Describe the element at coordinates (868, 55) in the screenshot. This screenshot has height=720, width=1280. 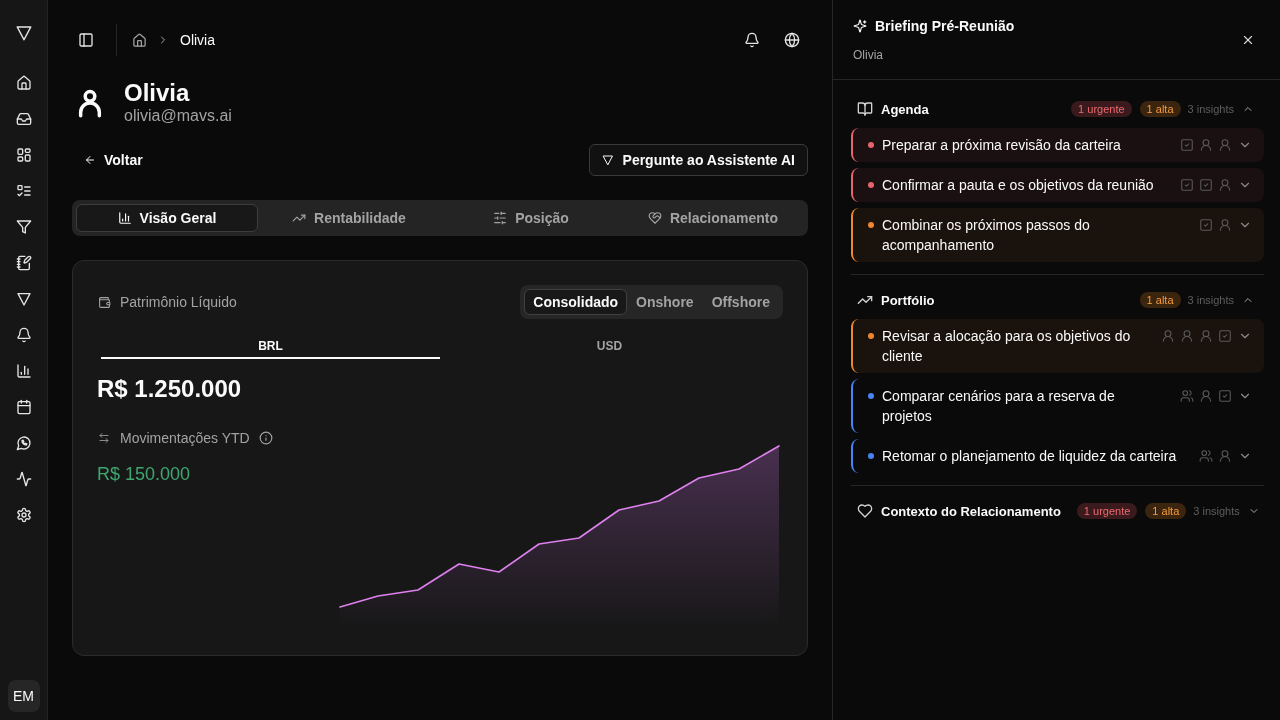
I see `panel-subtitle: Olivia` at that location.